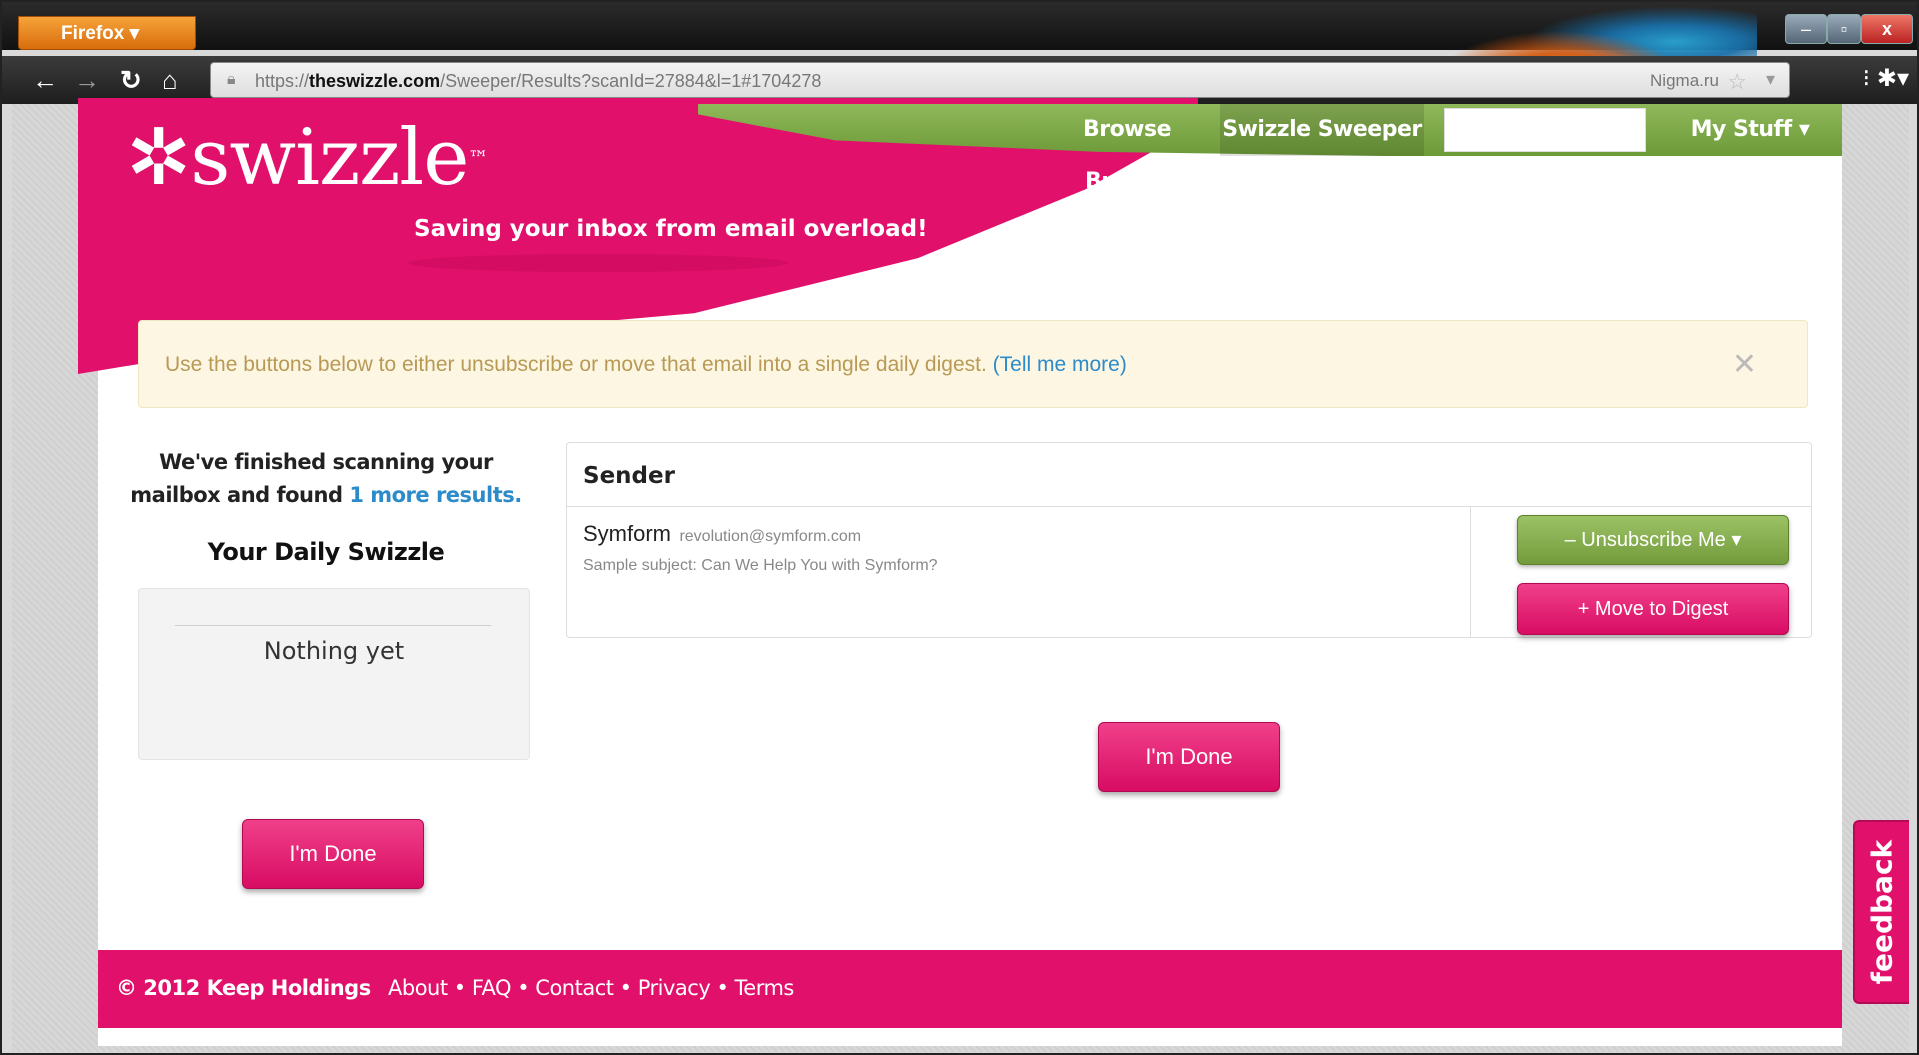 This screenshot has width=1919, height=1055. Describe the element at coordinates (1744, 364) in the screenshot. I see `close-icon: ✕` at that location.